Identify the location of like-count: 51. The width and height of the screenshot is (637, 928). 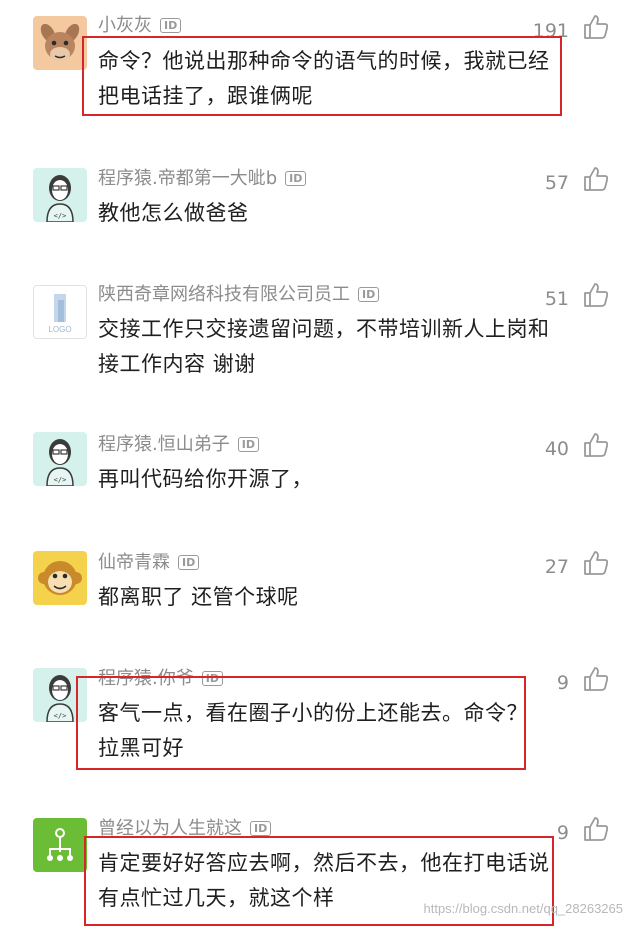
(556, 299).